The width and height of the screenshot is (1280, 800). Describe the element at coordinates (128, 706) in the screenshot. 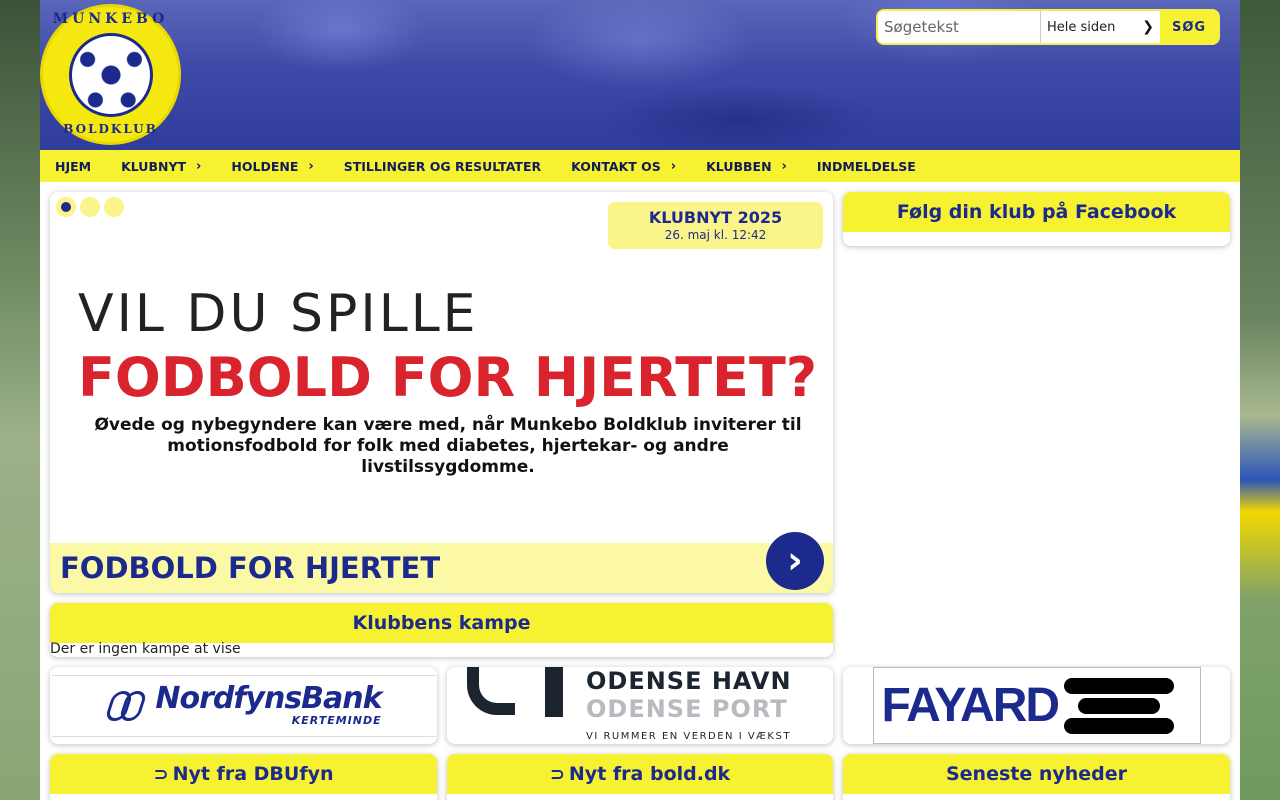

I see `nordfyns-bank-icon` at that location.